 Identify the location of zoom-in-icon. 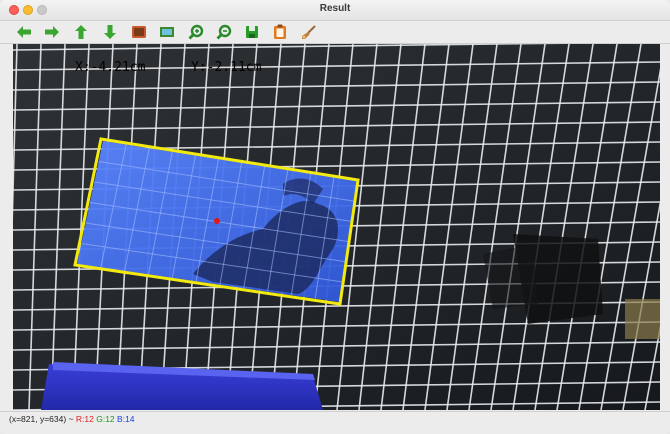
(196, 32).